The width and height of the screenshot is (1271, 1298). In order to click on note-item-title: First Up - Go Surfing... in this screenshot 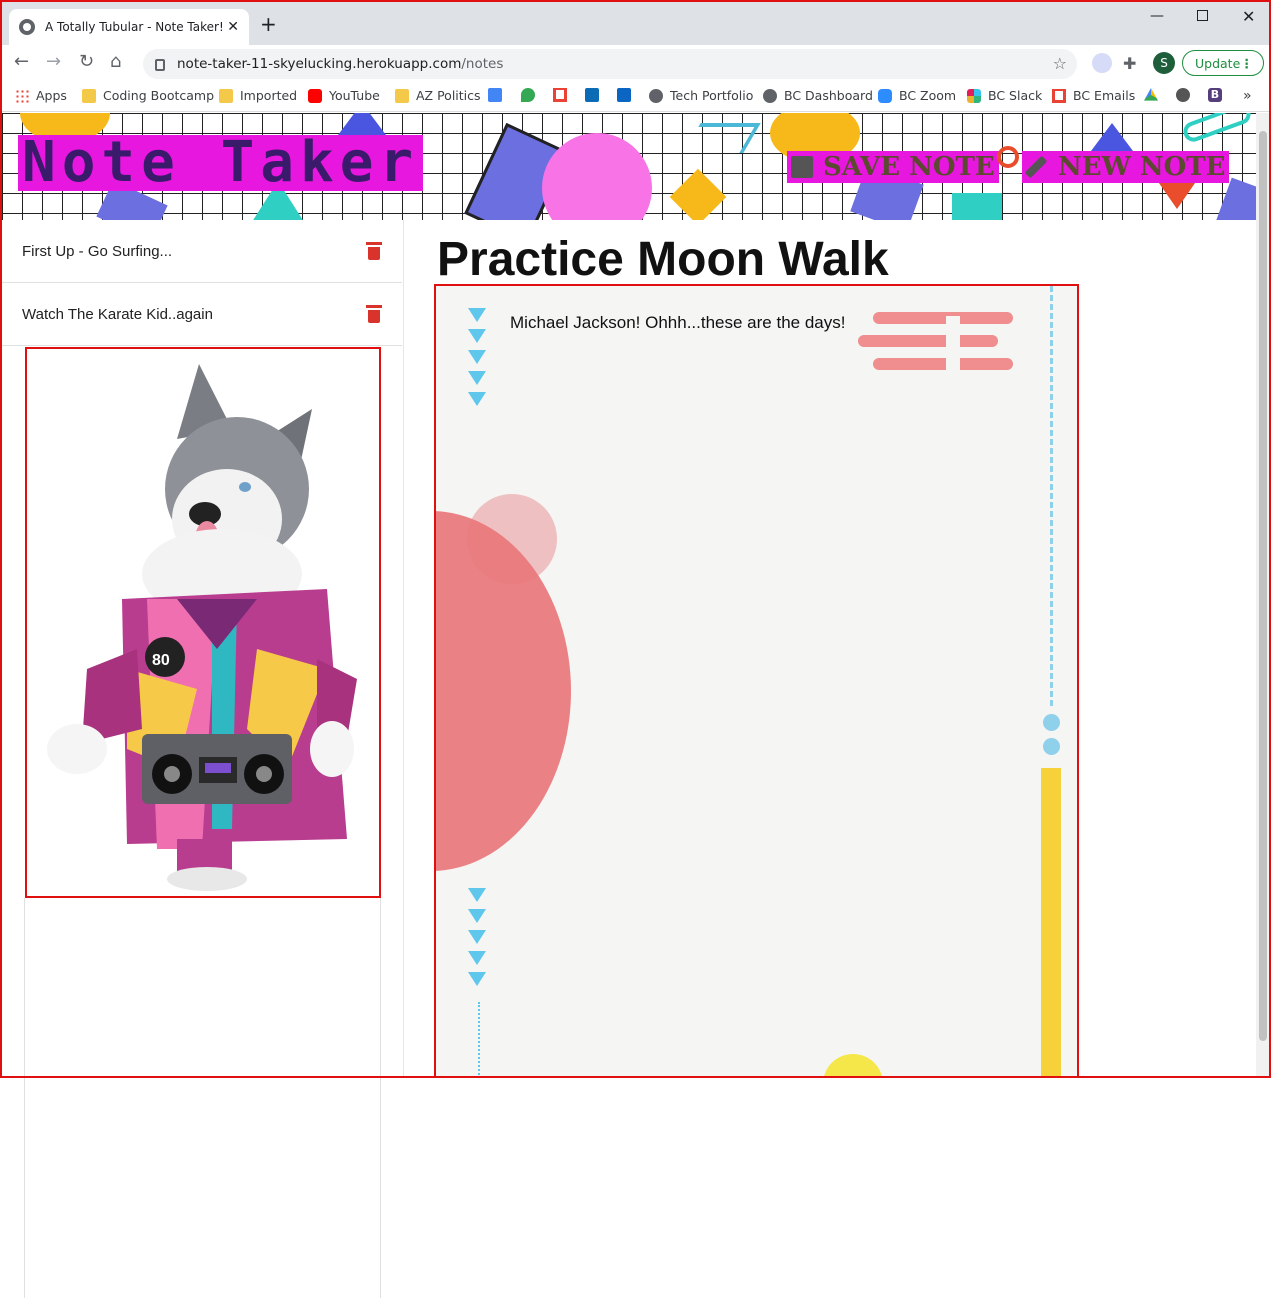, I will do `click(97, 251)`.